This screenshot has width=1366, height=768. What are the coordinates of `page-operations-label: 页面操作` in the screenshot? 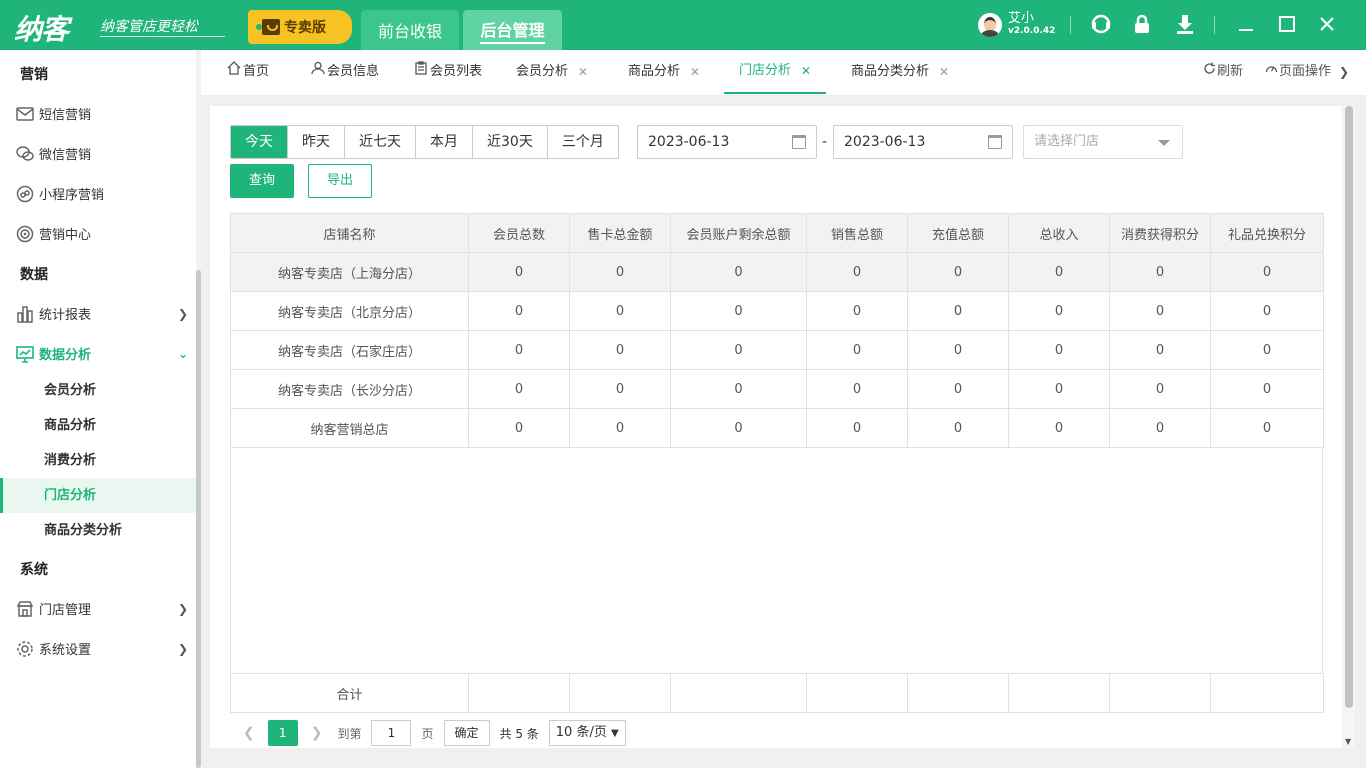 It's located at (1305, 71).